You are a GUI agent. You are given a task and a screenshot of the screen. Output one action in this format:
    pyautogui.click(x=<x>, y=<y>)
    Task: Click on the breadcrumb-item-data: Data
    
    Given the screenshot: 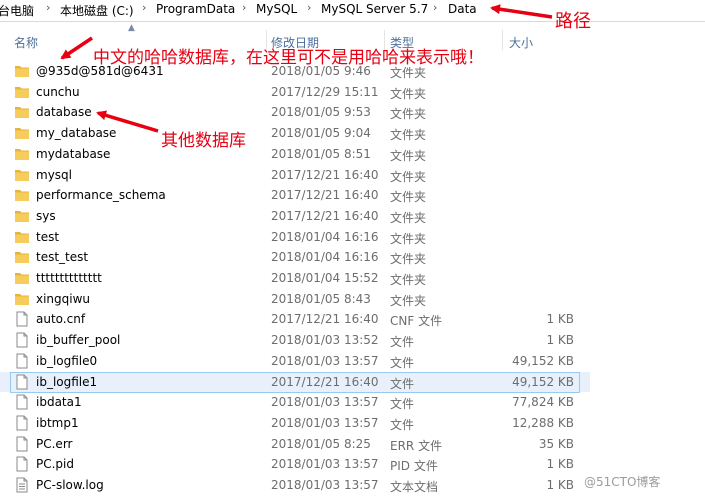 What is the action you would take?
    pyautogui.click(x=462, y=9)
    